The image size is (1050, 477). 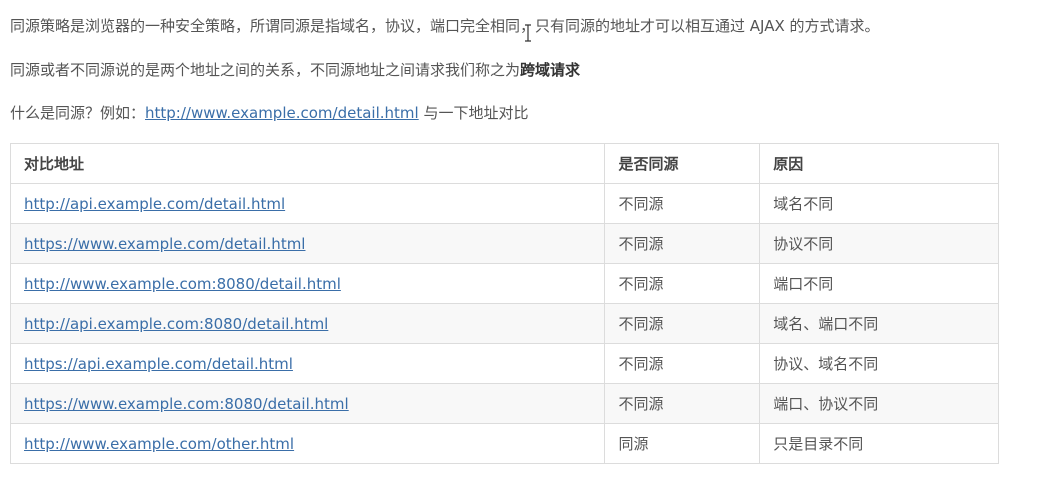 I want to click on url-cell: https://www.example.com:8080/detail.html, so click(x=307, y=403).